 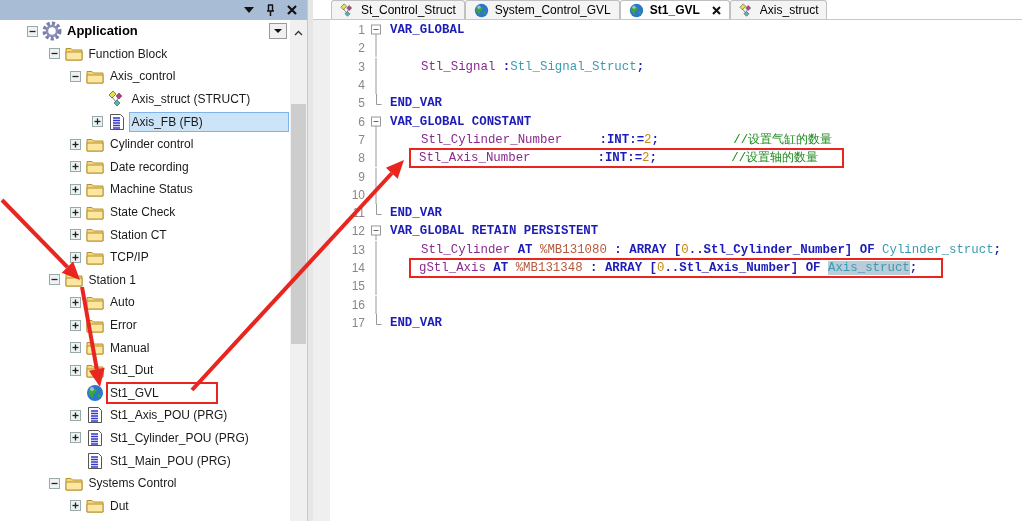 I want to click on dropdown-icon, so click(x=249, y=10).